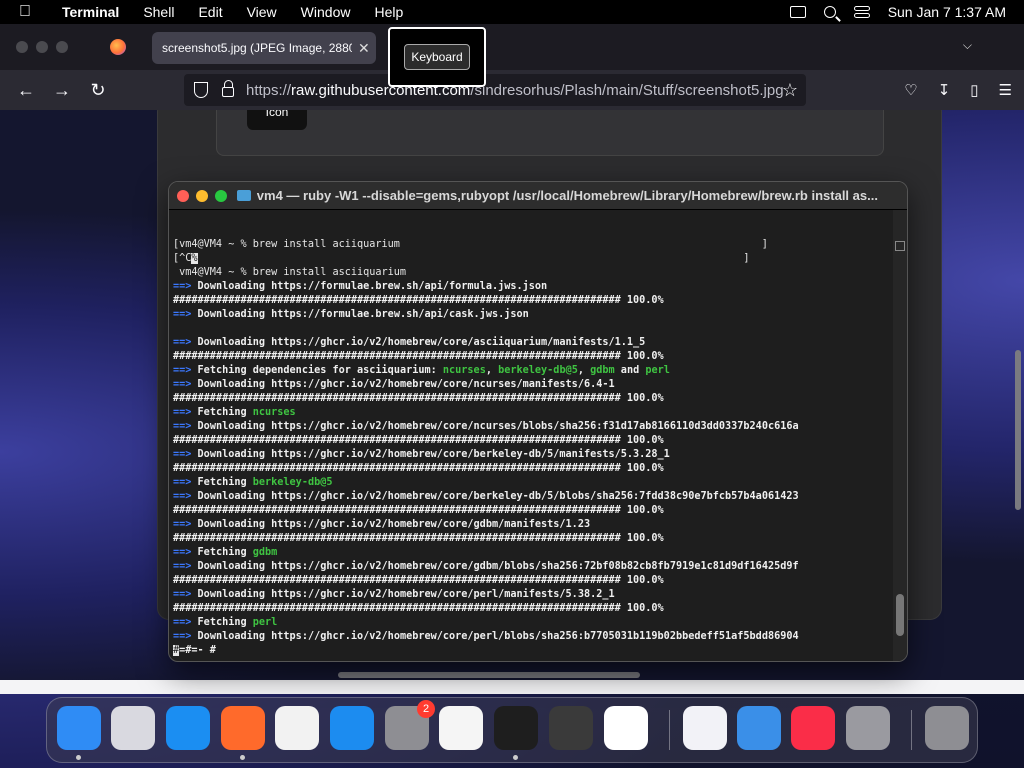 Image resolution: width=1024 pixels, height=768 pixels. I want to click on finder-icon, so click(79, 733).